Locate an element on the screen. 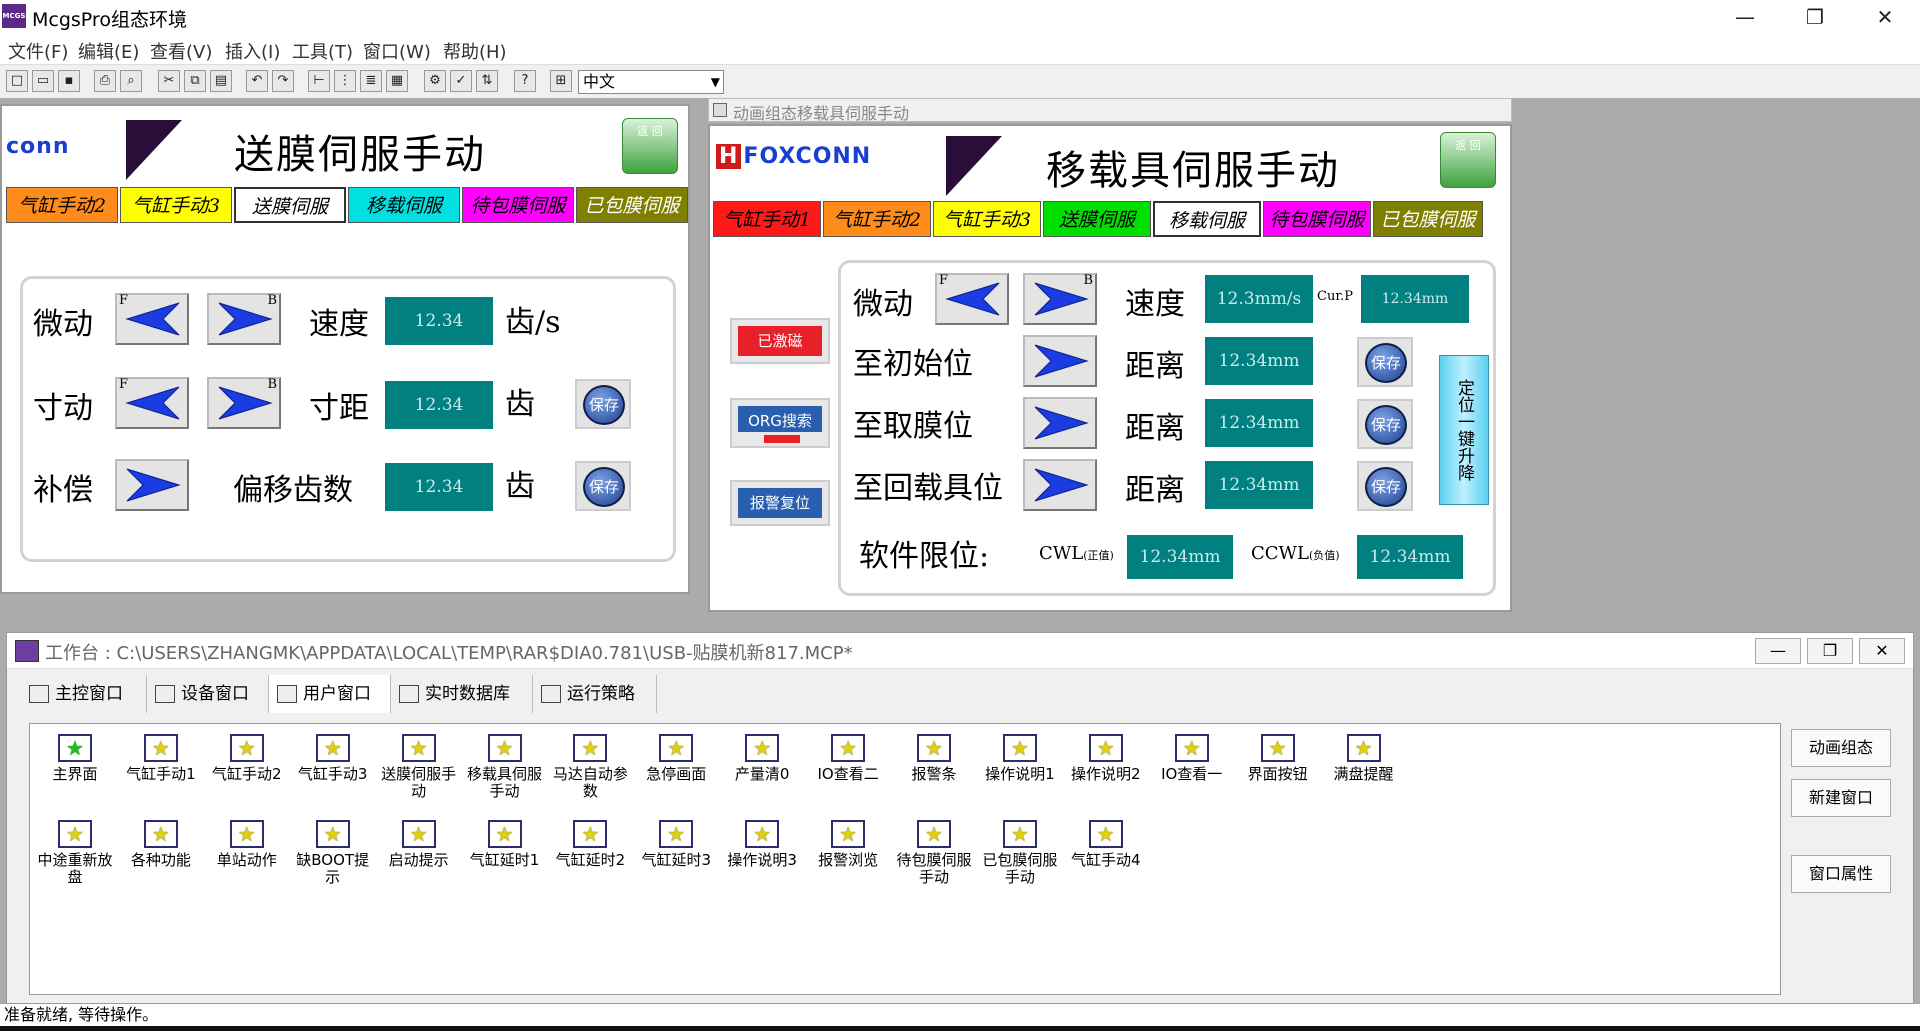 The height and width of the screenshot is (1031, 1920). user-window-item: ★ 马达自动参数 is located at coordinates (590, 764).